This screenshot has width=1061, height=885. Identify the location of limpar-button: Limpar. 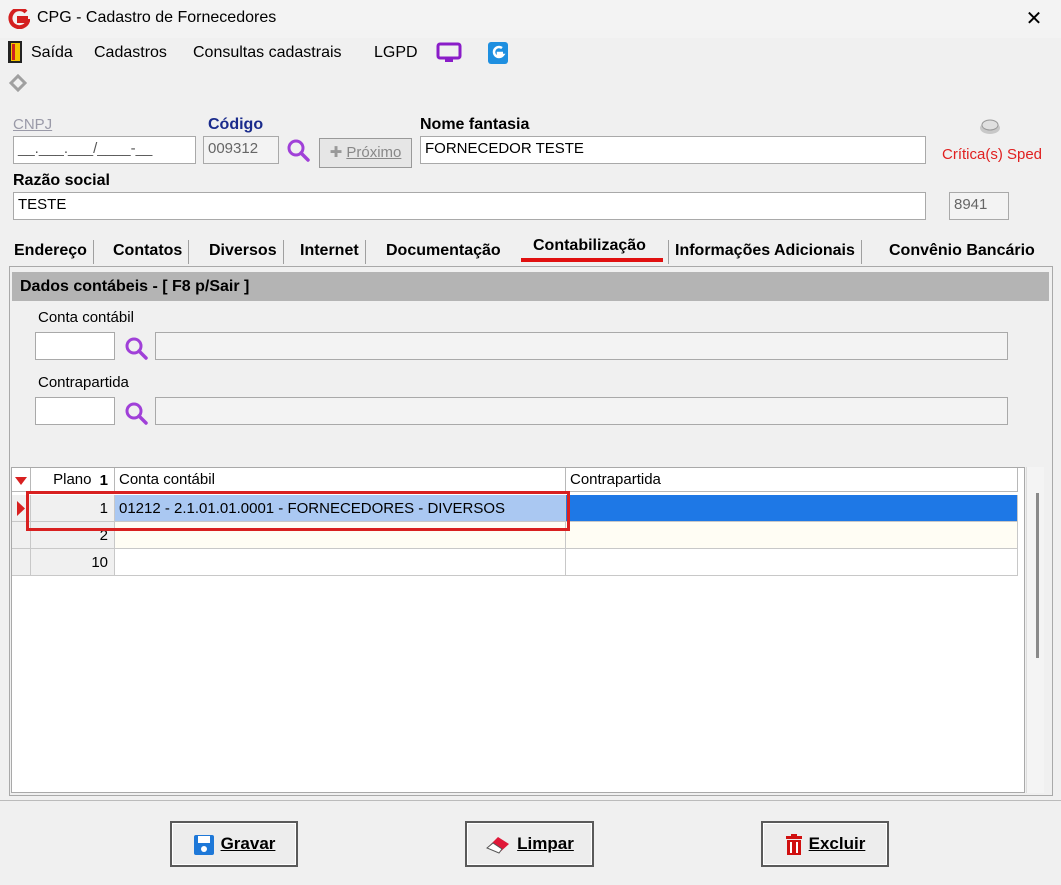
(529, 844).